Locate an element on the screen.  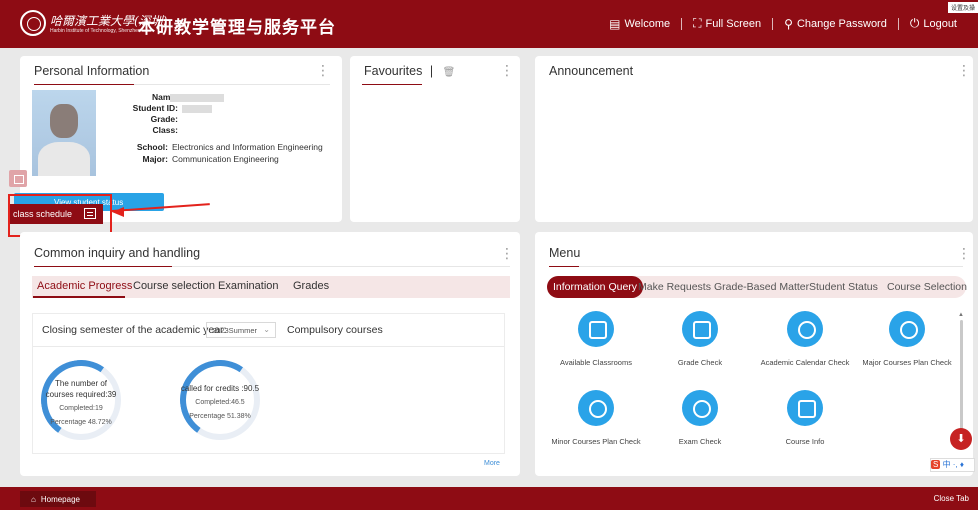
major-label: Major: is located at coordinates (155, 159).